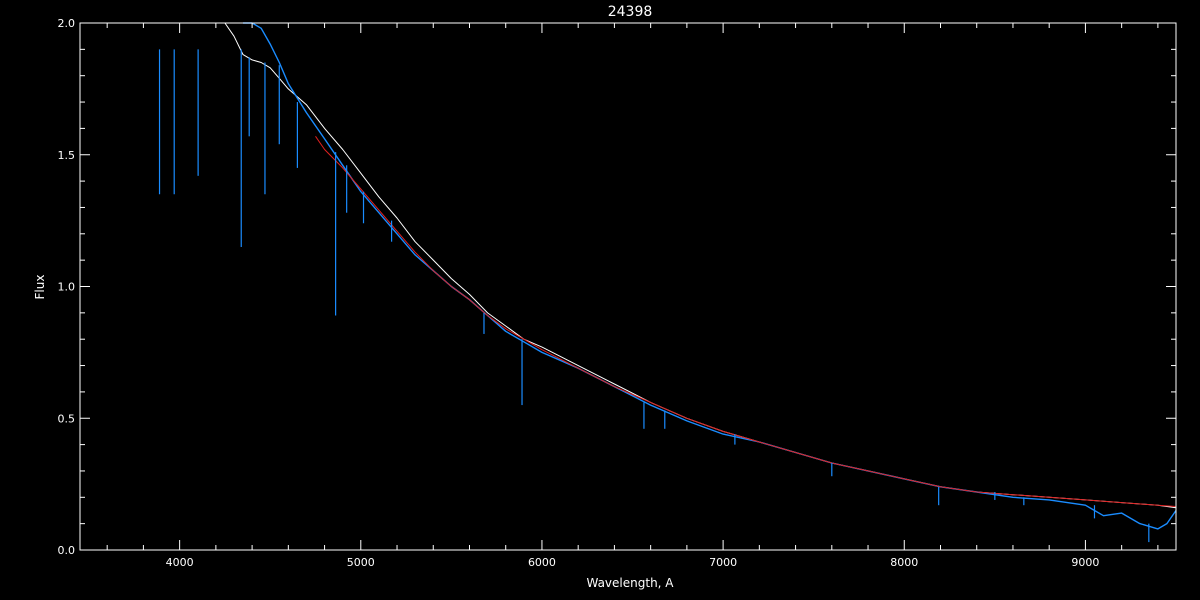 The width and height of the screenshot is (1200, 600). I want to click on x-tick-label: 9000, so click(1085, 562).